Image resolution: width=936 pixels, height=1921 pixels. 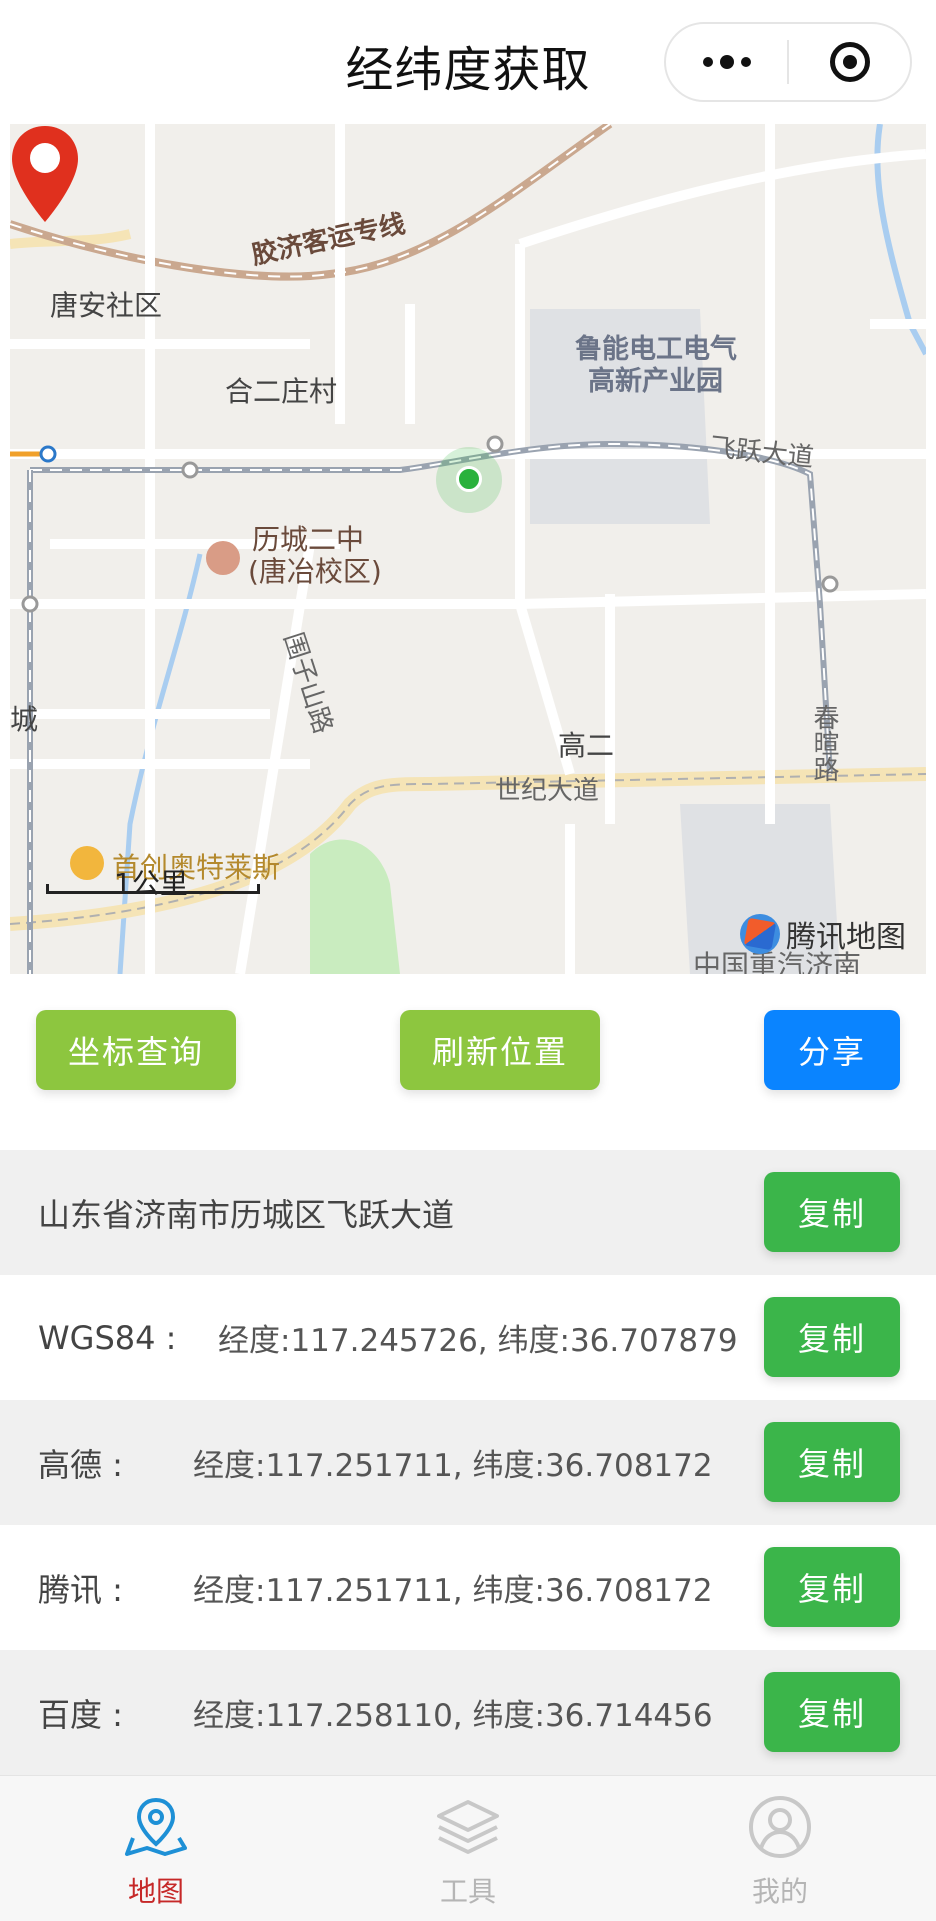 I want to click on map-label-school1: 历城二中, so click(x=308, y=539).